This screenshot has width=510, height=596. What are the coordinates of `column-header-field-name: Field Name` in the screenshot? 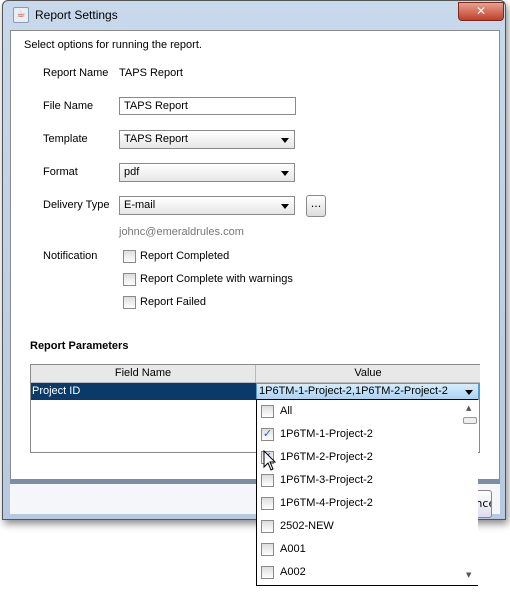 It's located at (143, 374).